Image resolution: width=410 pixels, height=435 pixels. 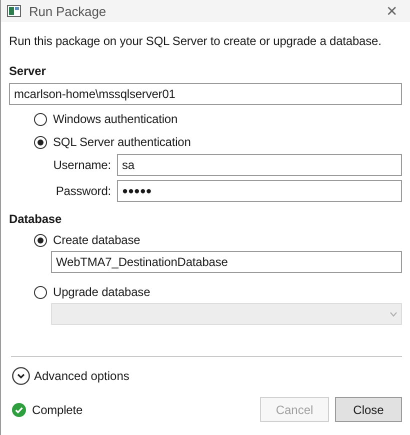 I want to click on database-name-field: WebTMA7_DestinationDatabase, so click(x=226, y=262).